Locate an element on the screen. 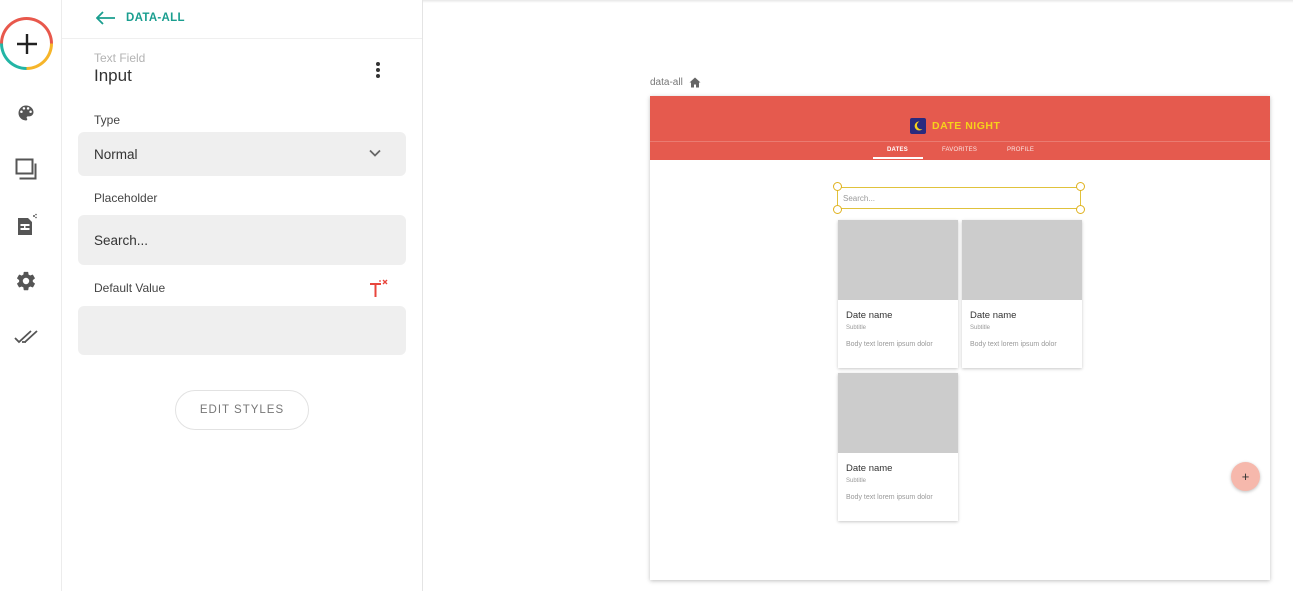 This screenshot has height=591, width=1293. back-link: DATA-ALL is located at coordinates (140, 18).